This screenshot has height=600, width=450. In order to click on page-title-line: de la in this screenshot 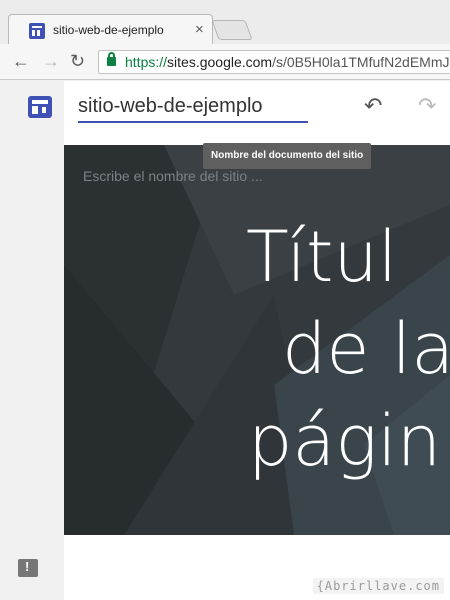, I will do `click(366, 349)`.